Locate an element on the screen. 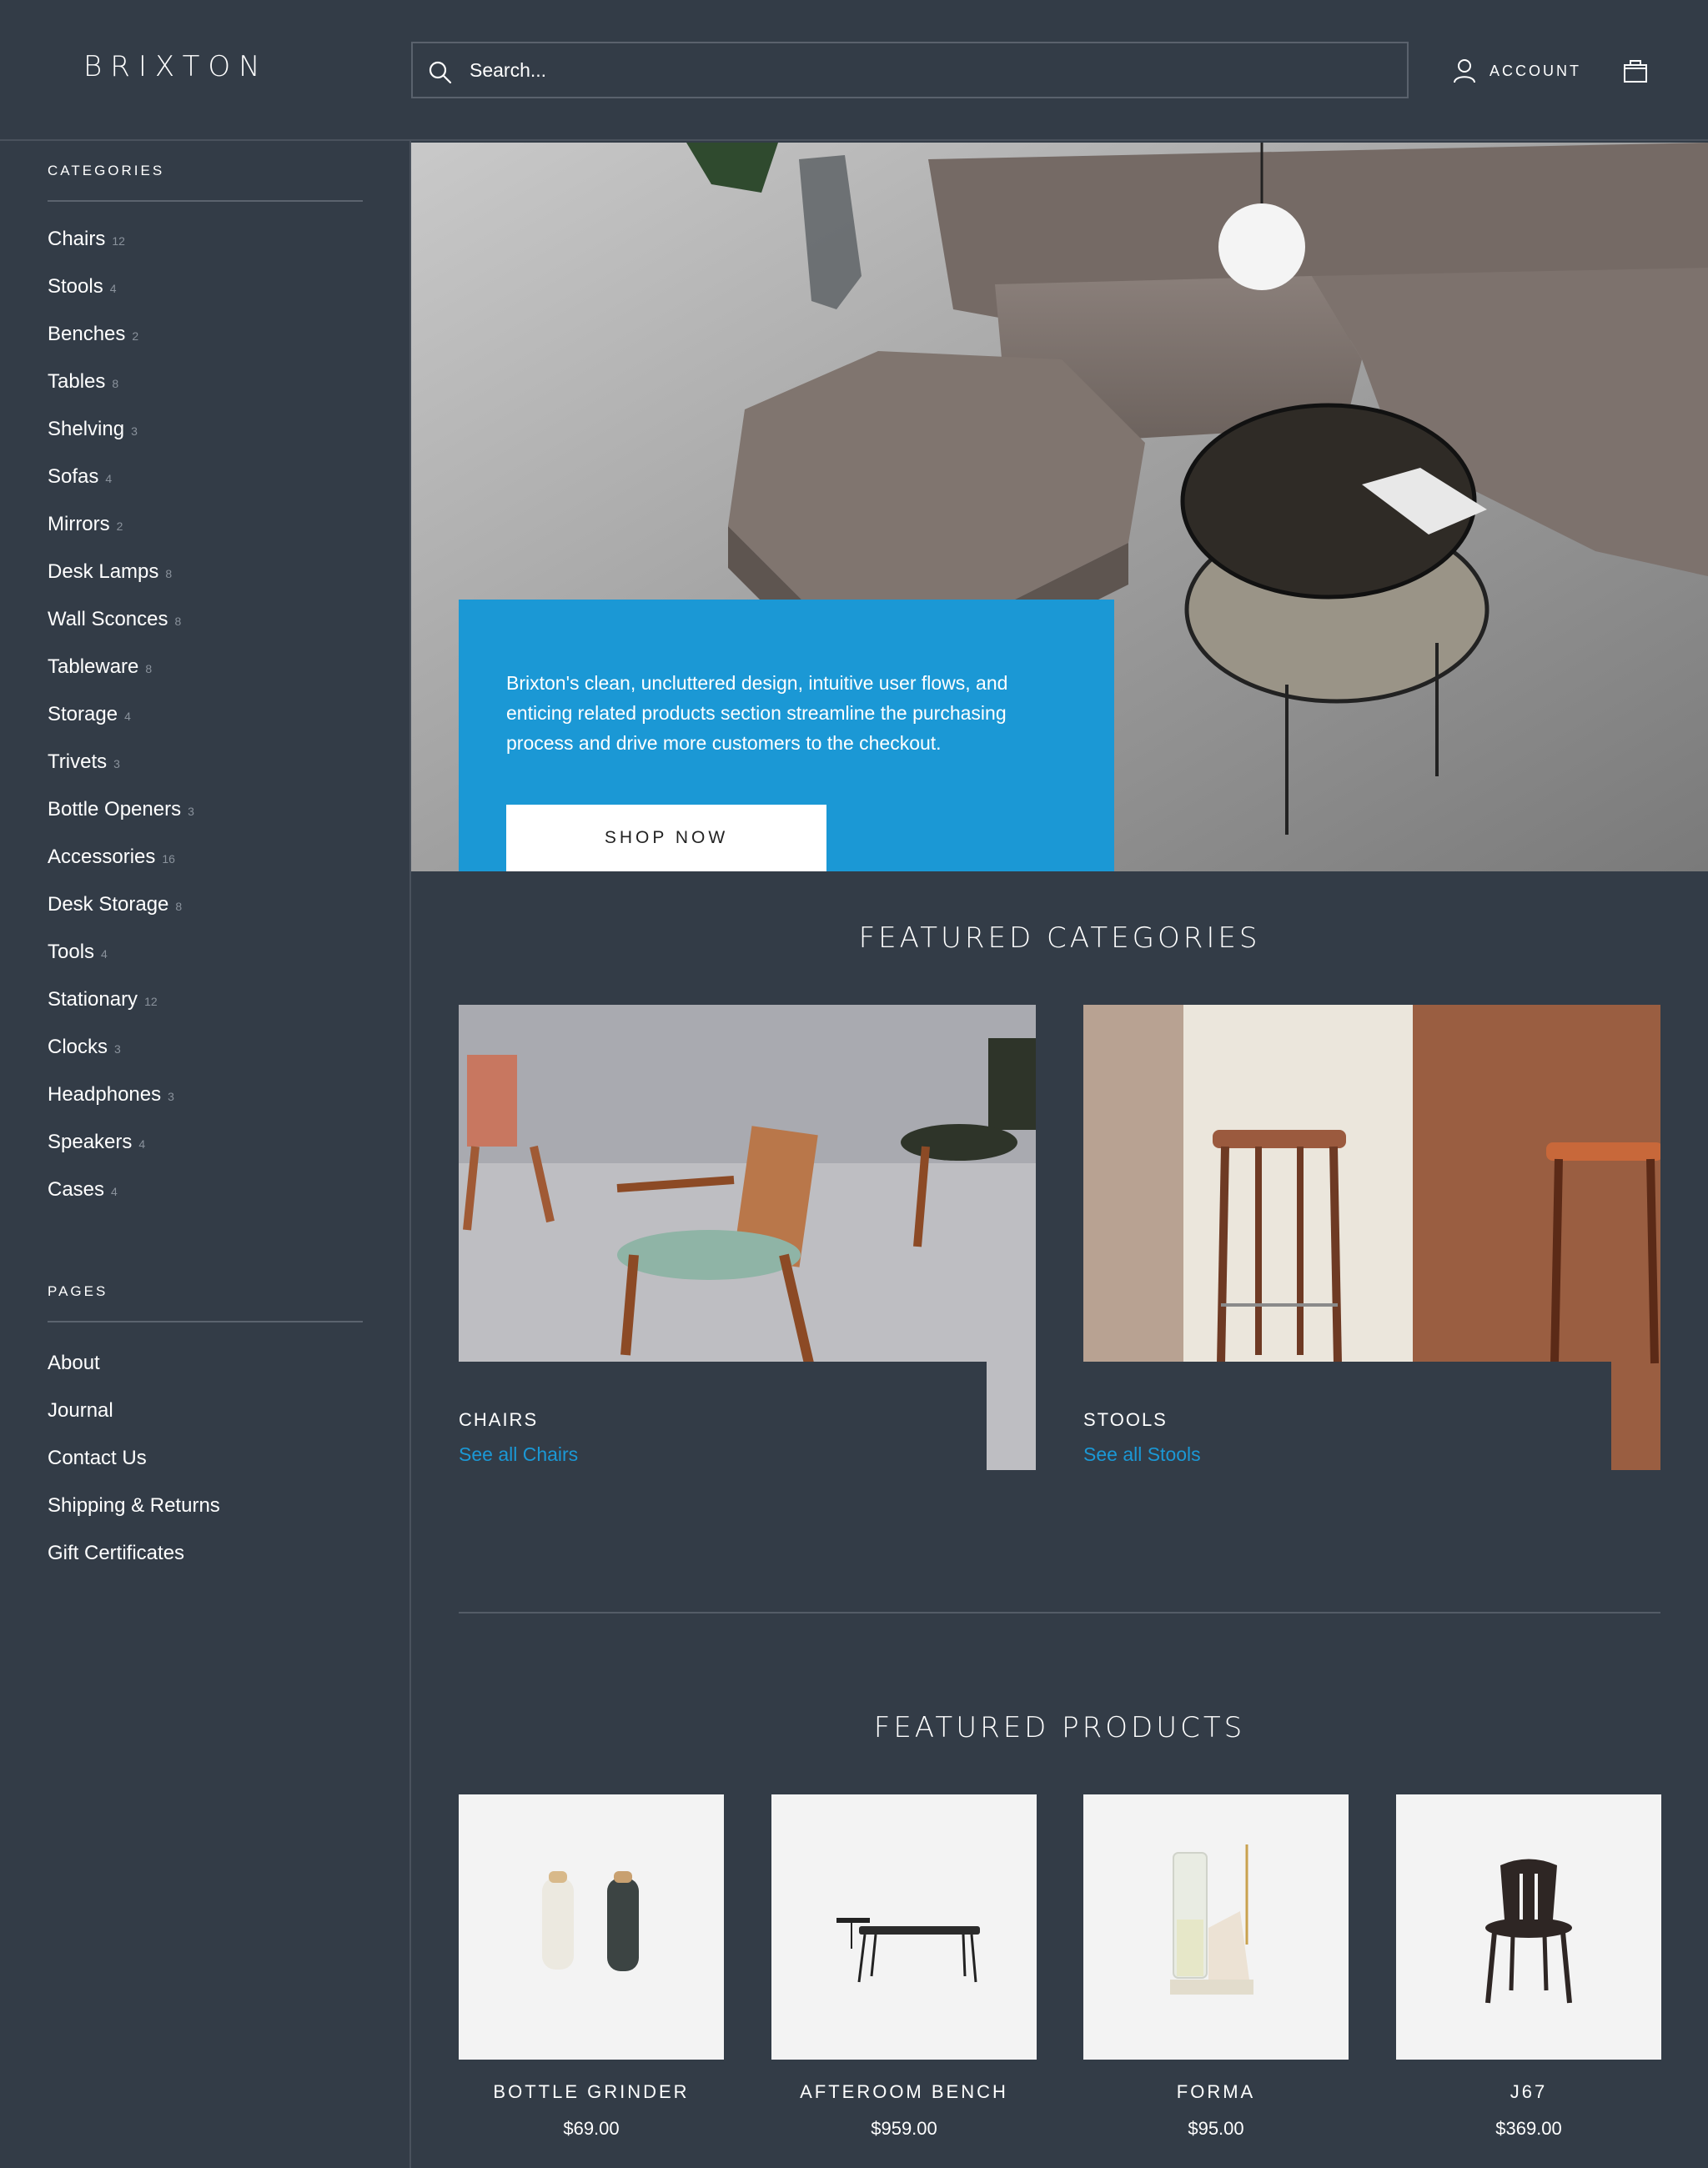 The height and width of the screenshot is (2168, 1708). section-divider is located at coordinates (1059, 1612).